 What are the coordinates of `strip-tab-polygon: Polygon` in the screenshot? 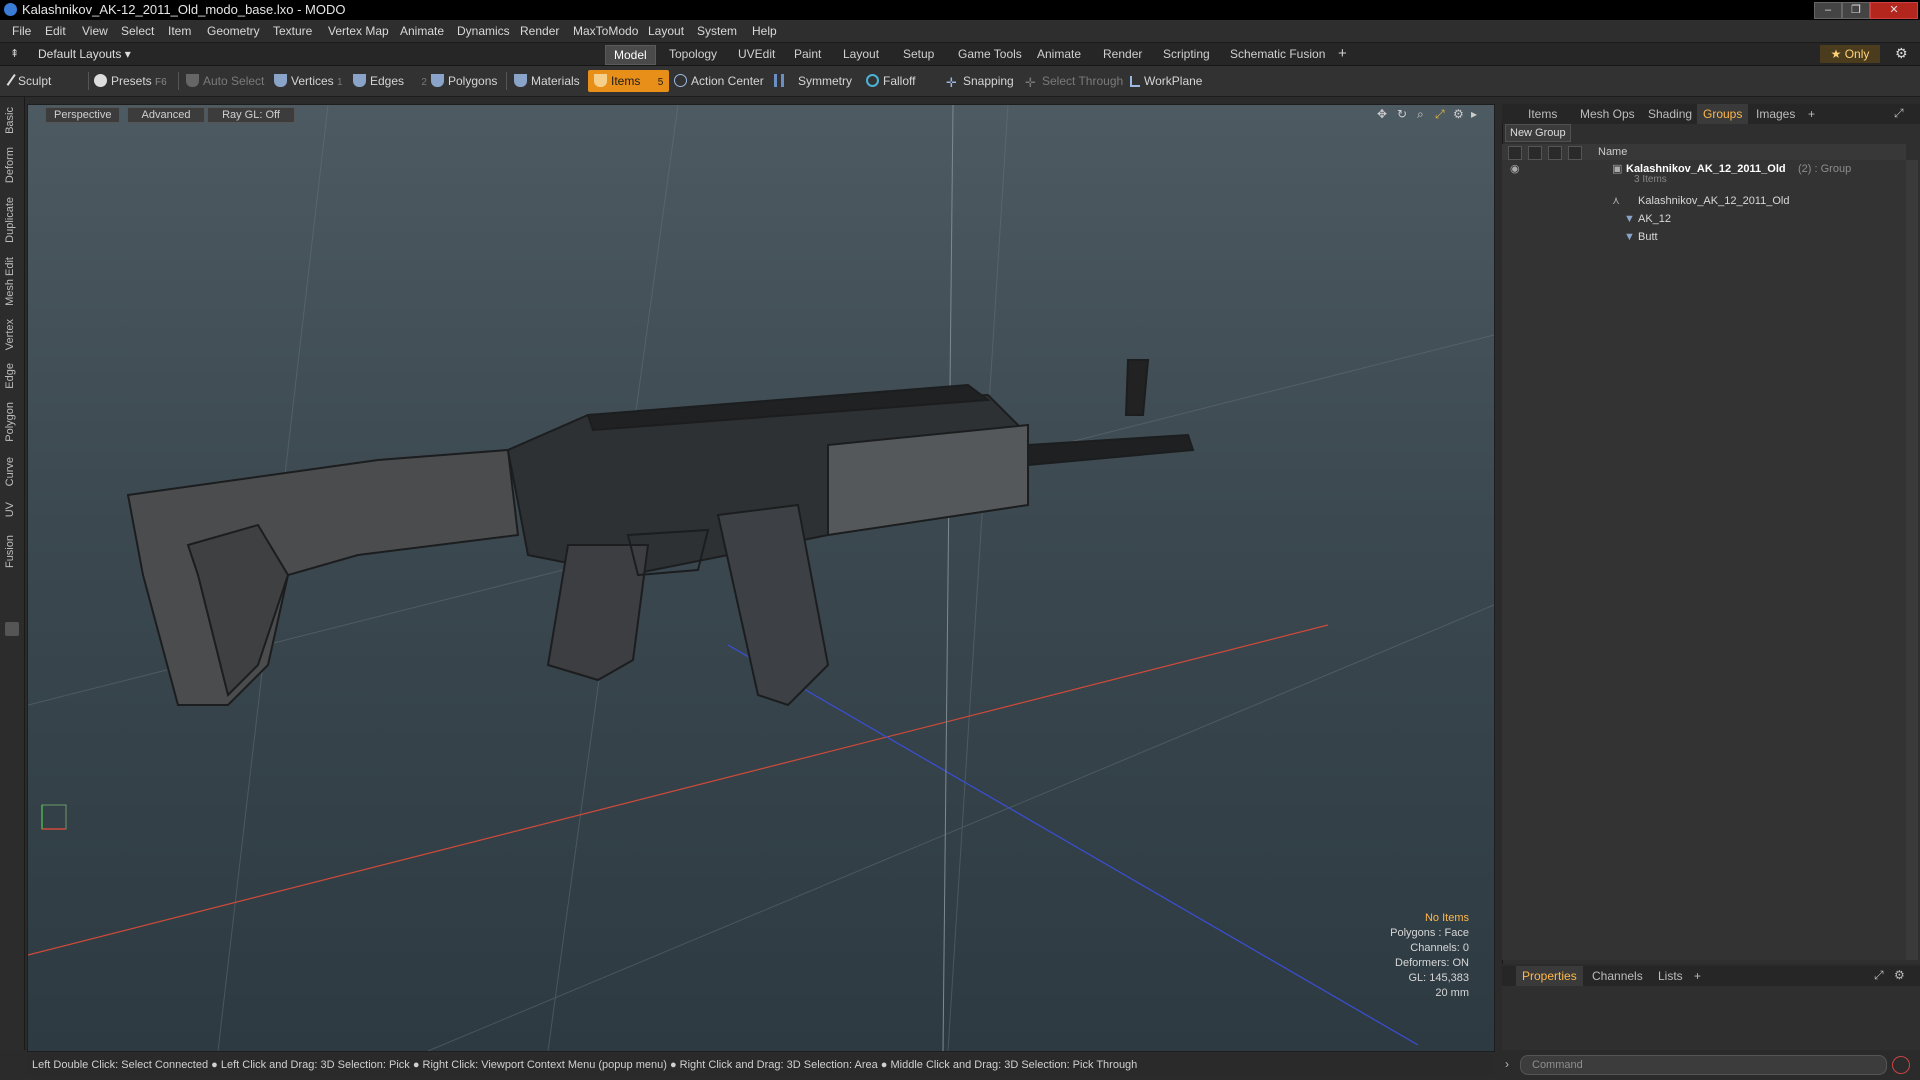 It's located at (10, 422).